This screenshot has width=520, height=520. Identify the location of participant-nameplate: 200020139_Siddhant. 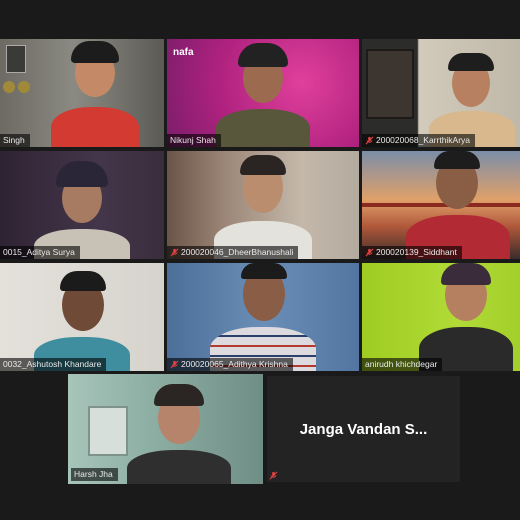
(412, 252).